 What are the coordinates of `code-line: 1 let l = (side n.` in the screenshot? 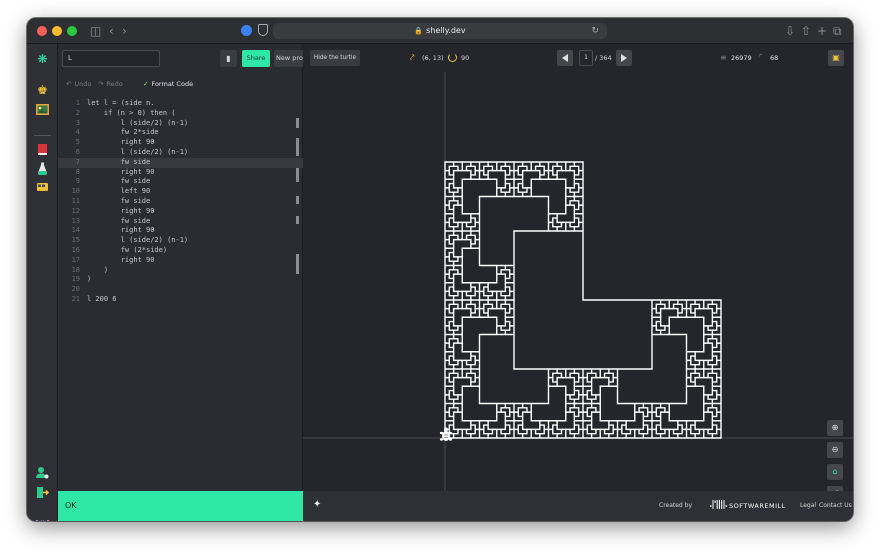 It's located at (180, 104).